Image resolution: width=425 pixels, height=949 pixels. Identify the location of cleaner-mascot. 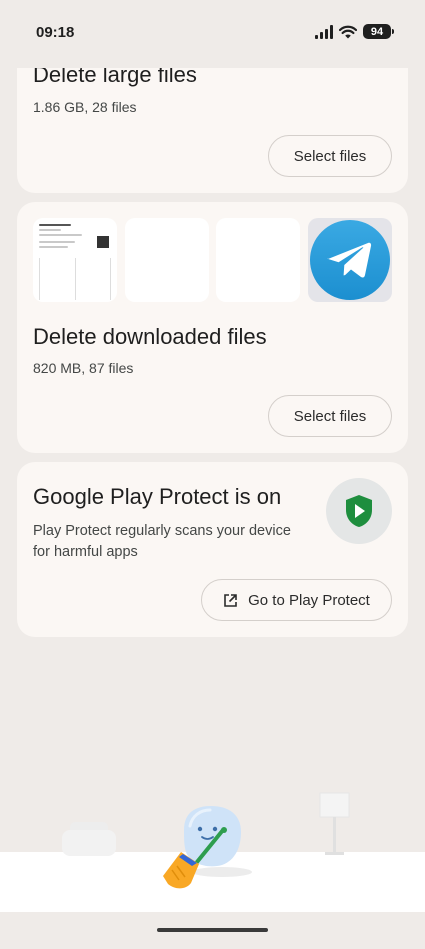
(212, 836).